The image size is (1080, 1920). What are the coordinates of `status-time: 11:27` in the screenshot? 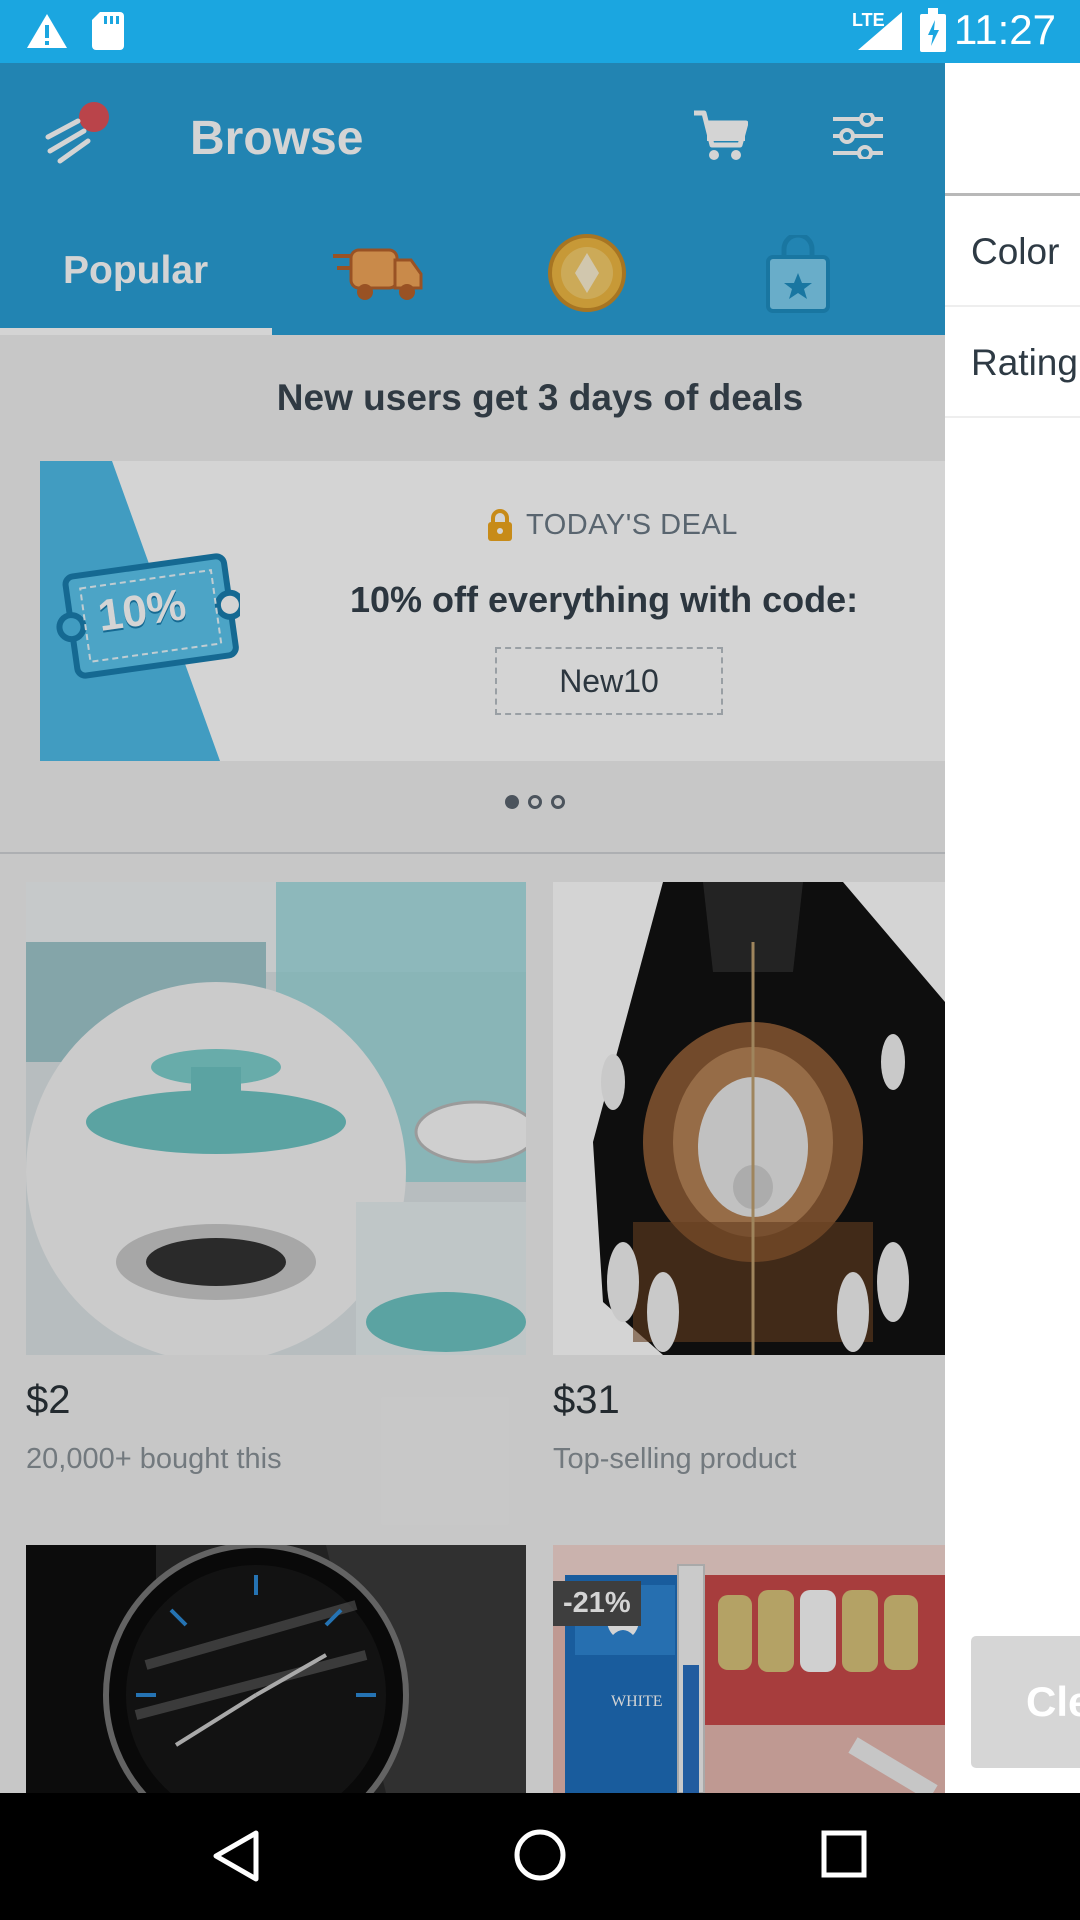 It's located at (1005, 29).